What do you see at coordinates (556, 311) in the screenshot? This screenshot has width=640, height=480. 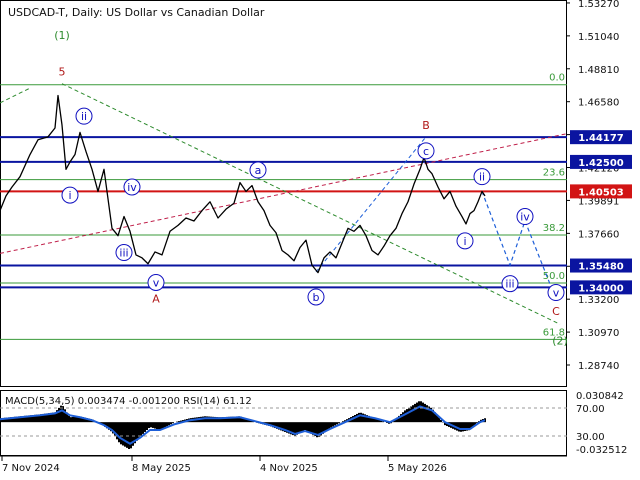 I see `wave-label: C` at bounding box center [556, 311].